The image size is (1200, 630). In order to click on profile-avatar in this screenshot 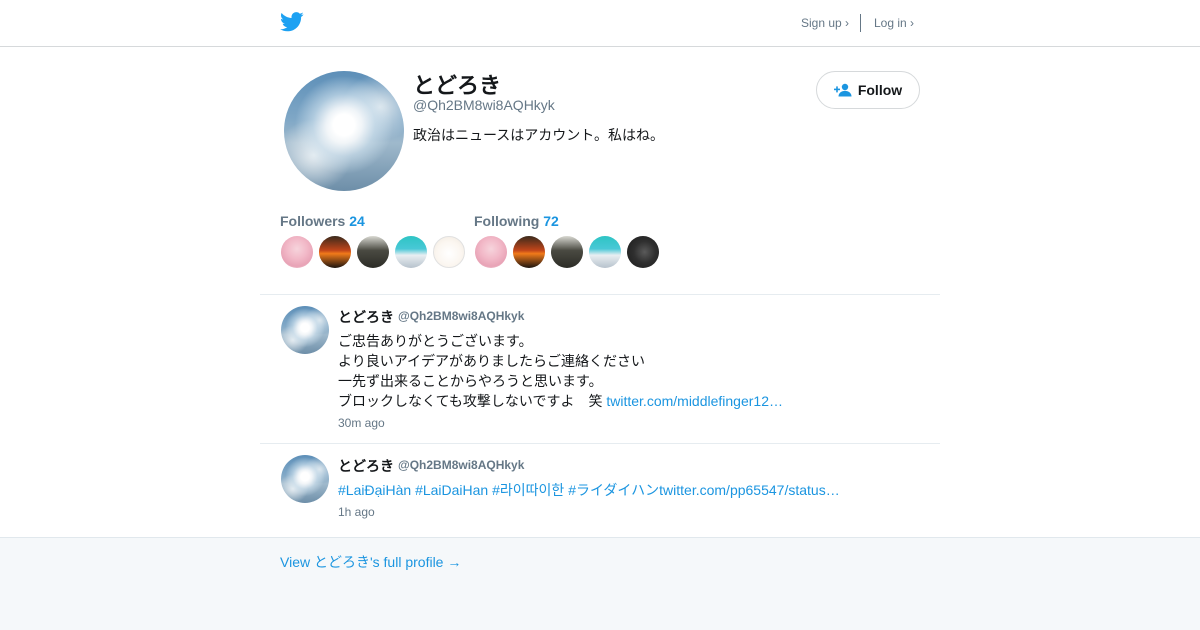, I will do `click(344, 131)`.